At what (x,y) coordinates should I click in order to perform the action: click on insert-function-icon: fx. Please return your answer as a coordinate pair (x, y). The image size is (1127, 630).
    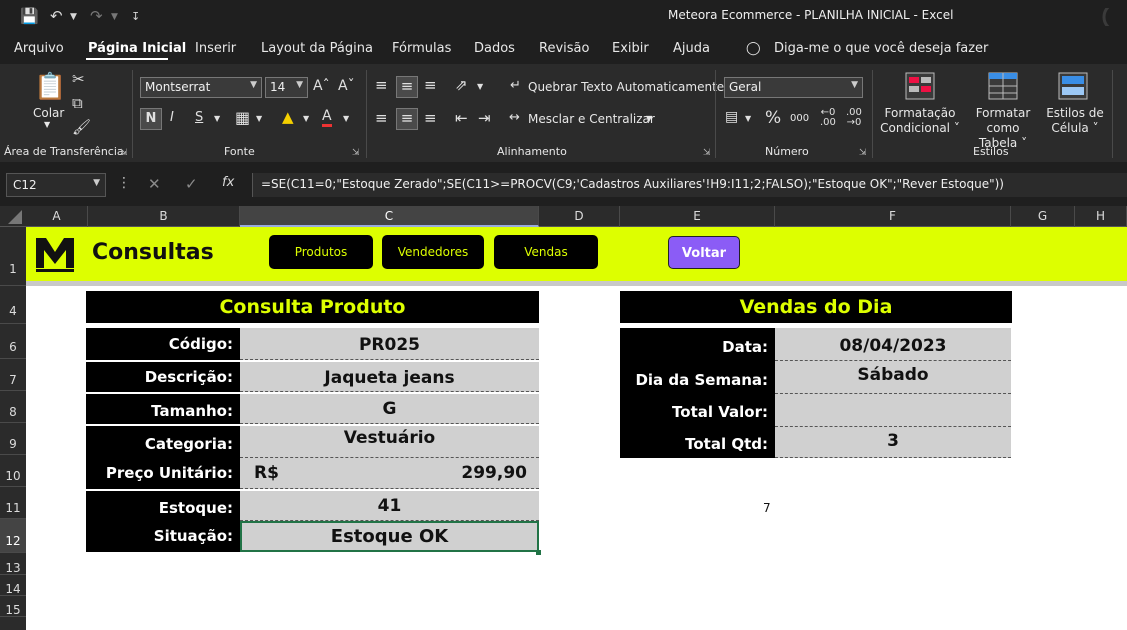
    Looking at the image, I should click on (228, 182).